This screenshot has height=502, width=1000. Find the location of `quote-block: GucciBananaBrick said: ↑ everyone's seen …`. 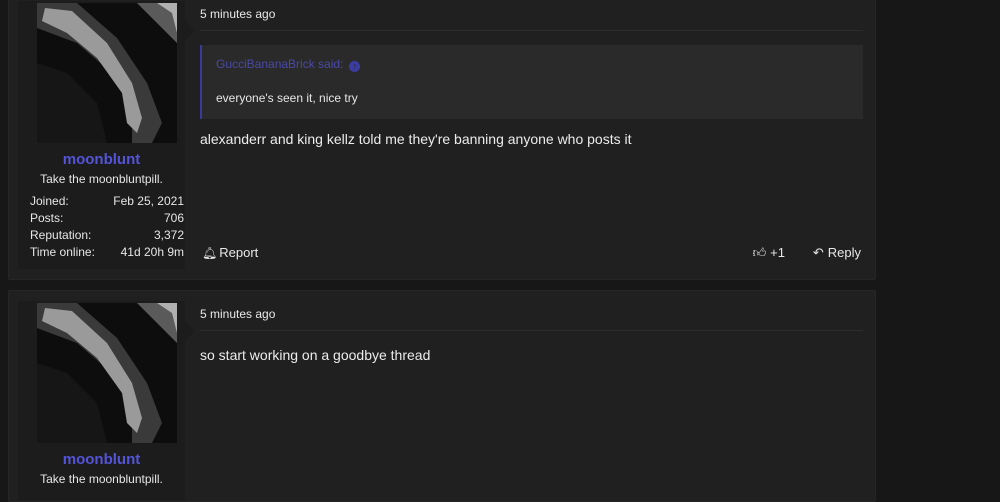

quote-block: GucciBananaBrick said: ↑ everyone's seen … is located at coordinates (531, 82).